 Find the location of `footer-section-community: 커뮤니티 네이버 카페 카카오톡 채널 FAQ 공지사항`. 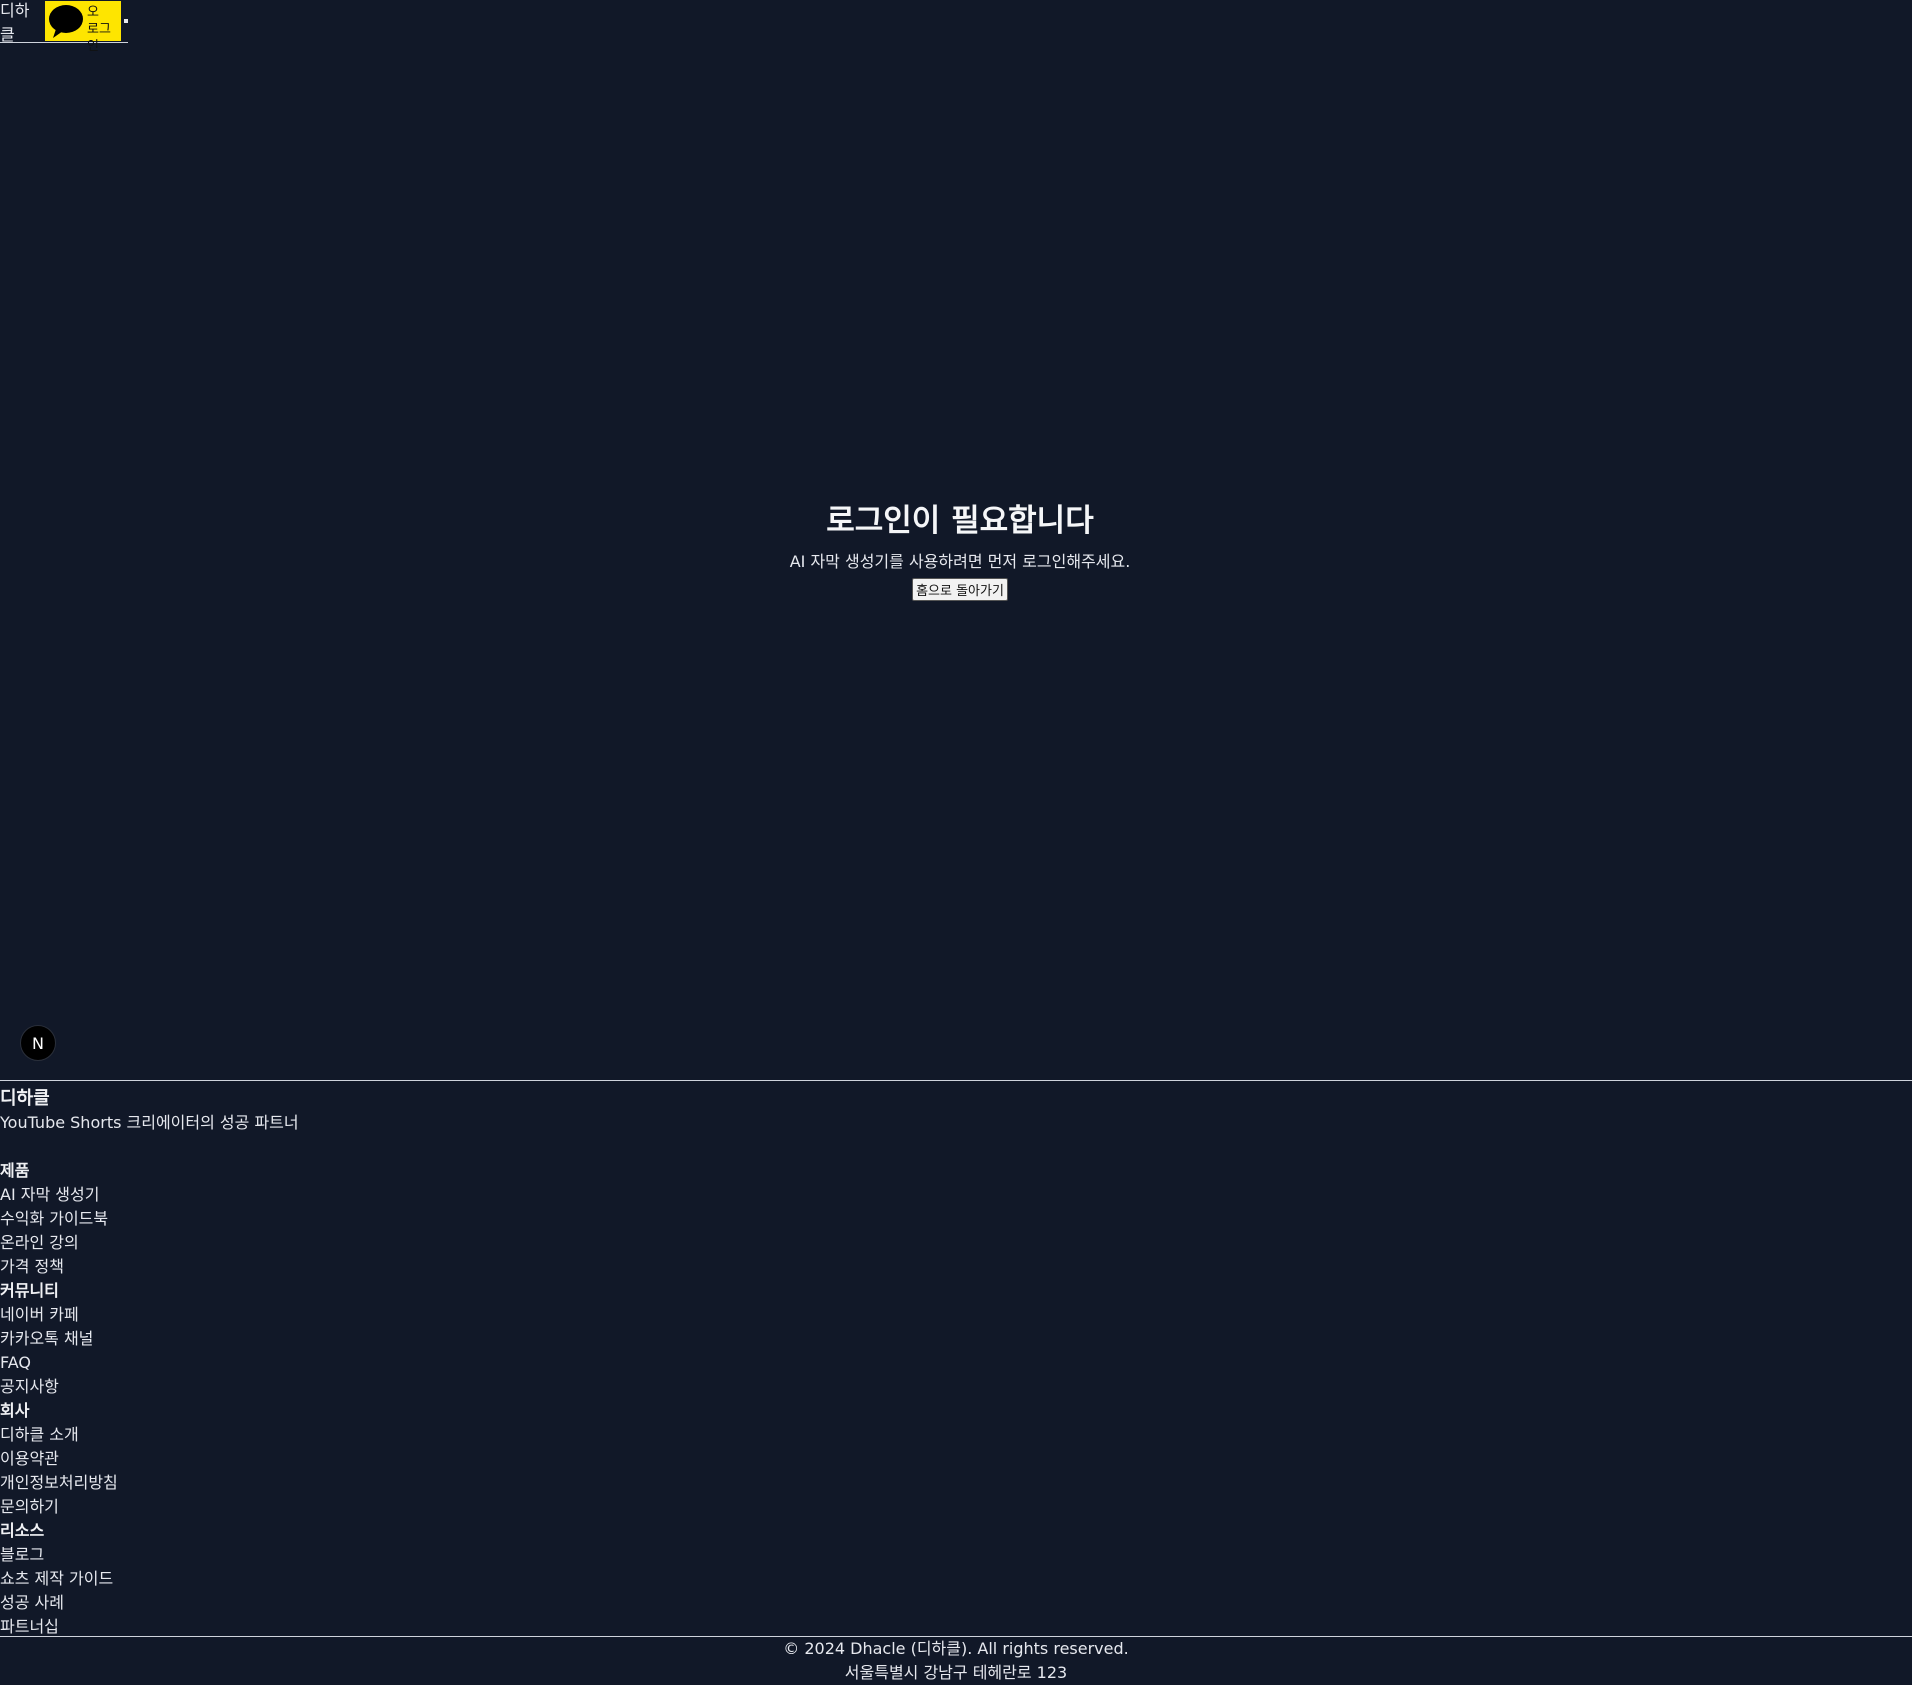

footer-section-community: 커뮤니티 네이버 카페 카카오톡 채널 FAQ 공지사항 is located at coordinates (956, 1339).